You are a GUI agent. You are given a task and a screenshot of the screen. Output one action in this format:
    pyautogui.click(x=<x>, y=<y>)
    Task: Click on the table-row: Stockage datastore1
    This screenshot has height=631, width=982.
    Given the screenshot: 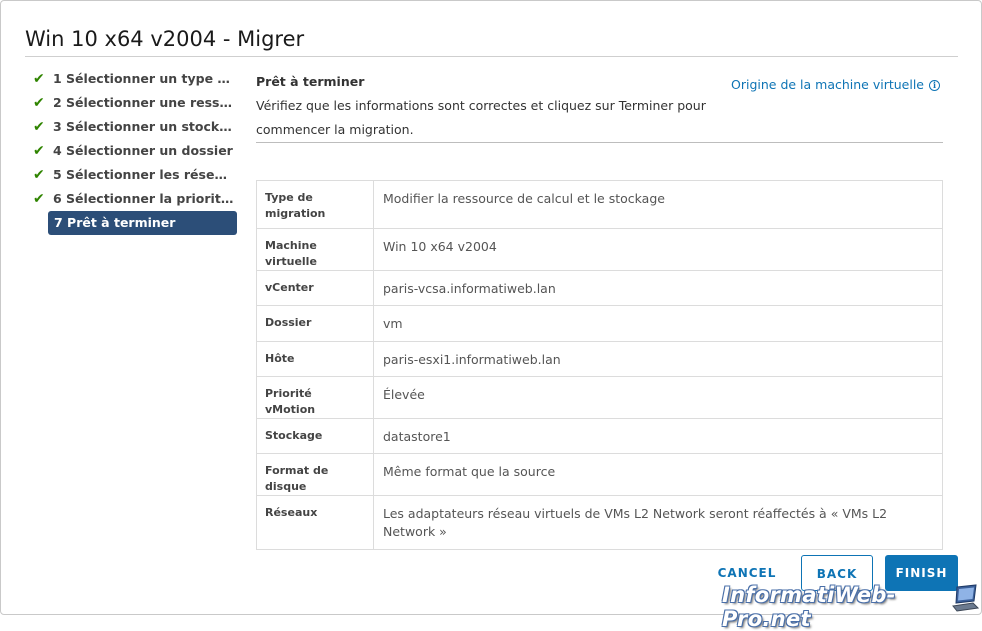 What is the action you would take?
    pyautogui.click(x=599, y=436)
    